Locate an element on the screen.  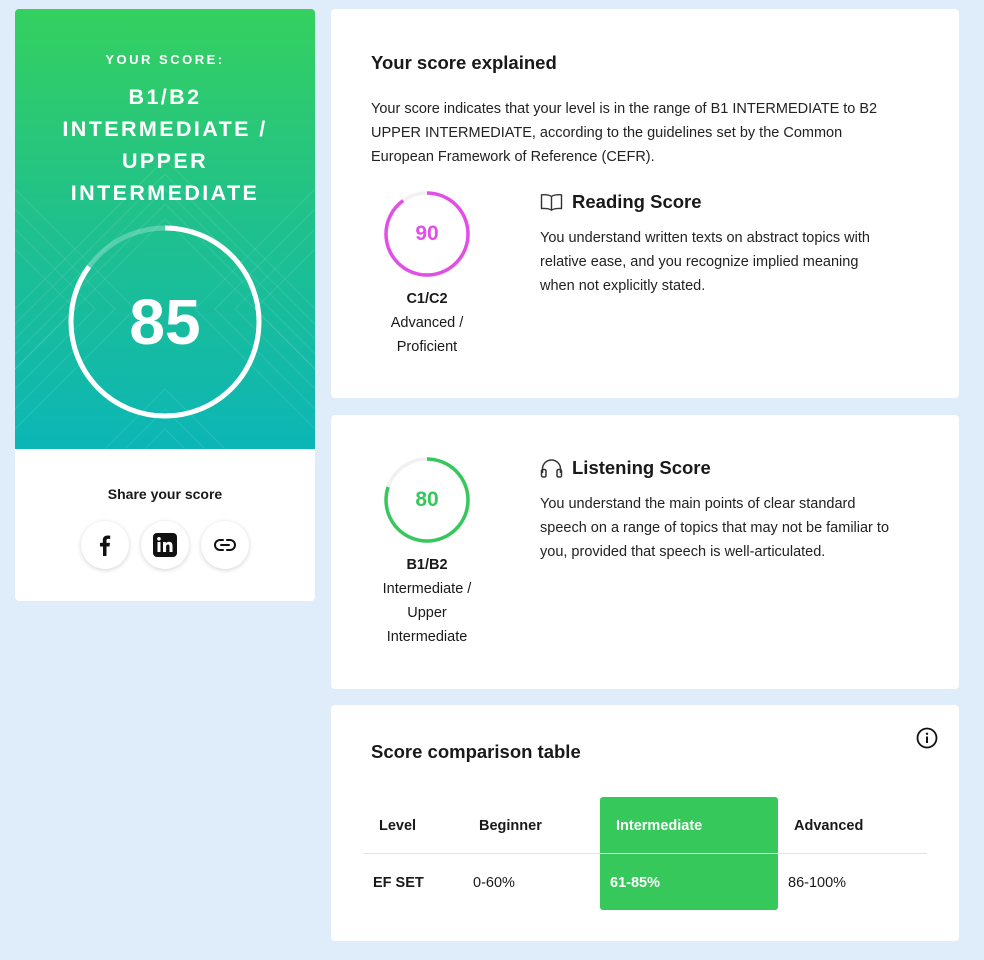
copy-link-button is located at coordinates (225, 545).